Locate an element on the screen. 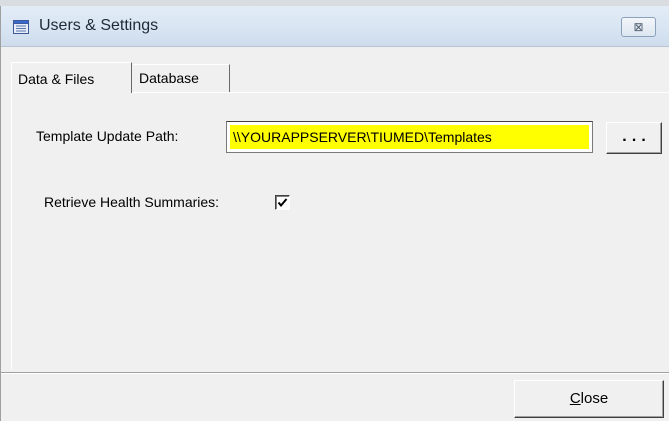  health-summaries-checkbox is located at coordinates (282, 202).